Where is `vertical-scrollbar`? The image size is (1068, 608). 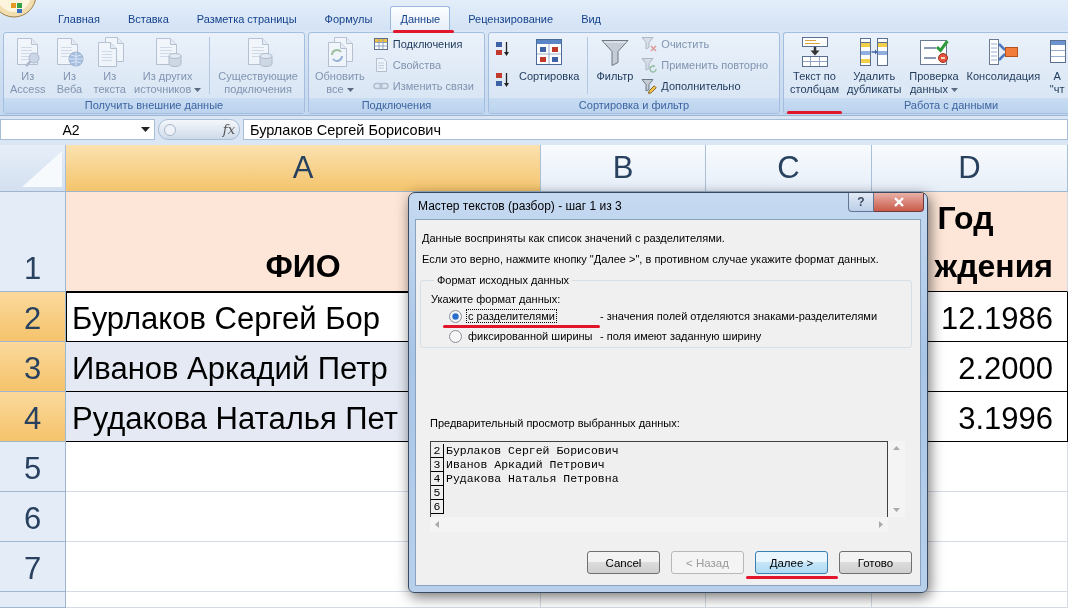 vertical-scrollbar is located at coordinates (896, 479).